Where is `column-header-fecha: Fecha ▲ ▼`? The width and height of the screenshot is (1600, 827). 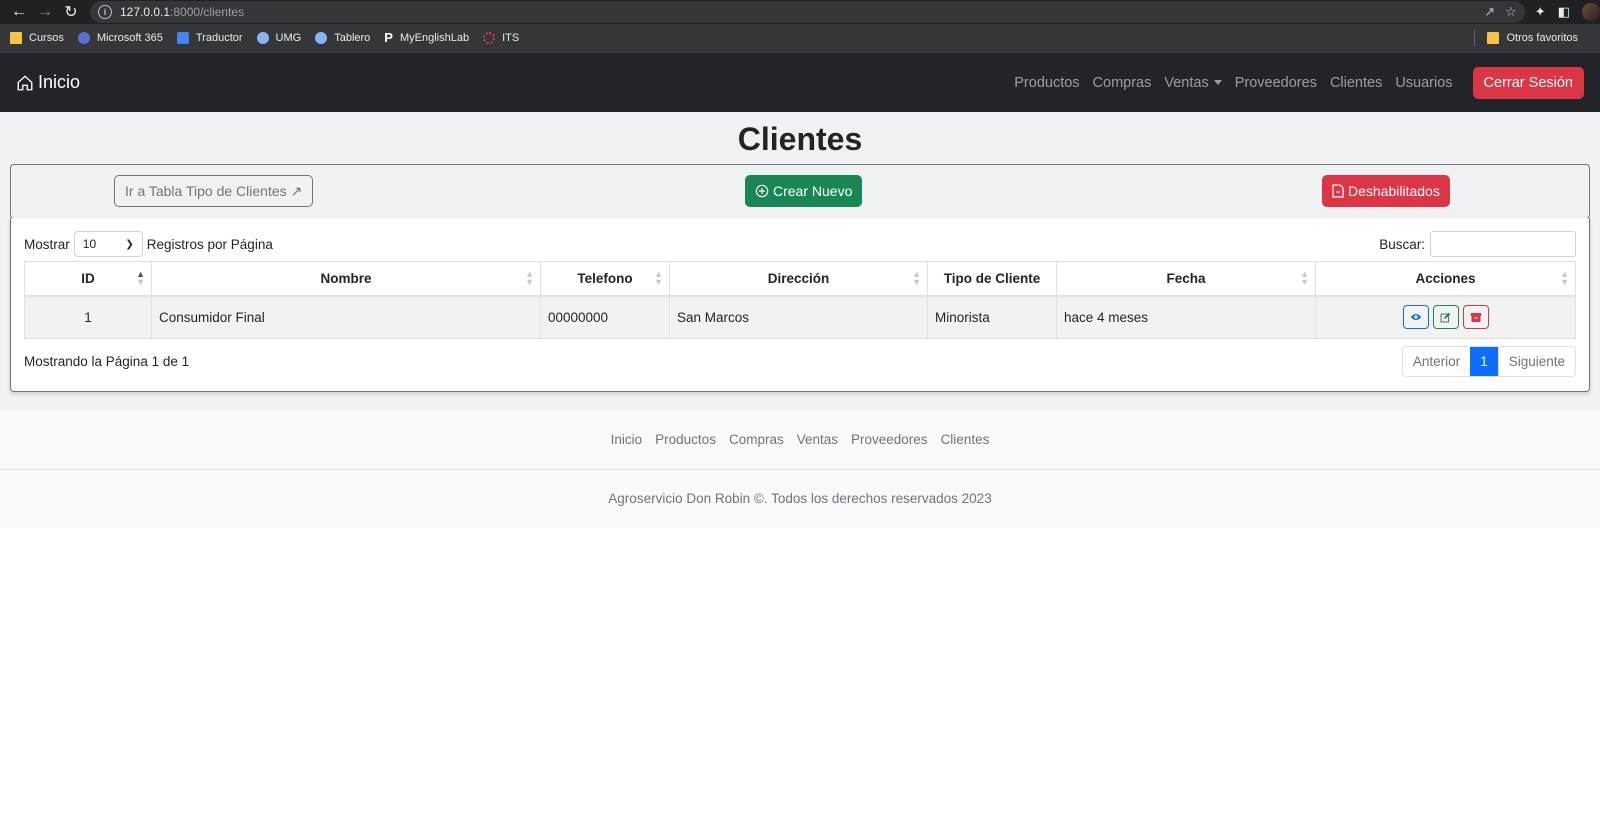
column-header-fecha: Fecha ▲ ▼ is located at coordinates (1186, 279).